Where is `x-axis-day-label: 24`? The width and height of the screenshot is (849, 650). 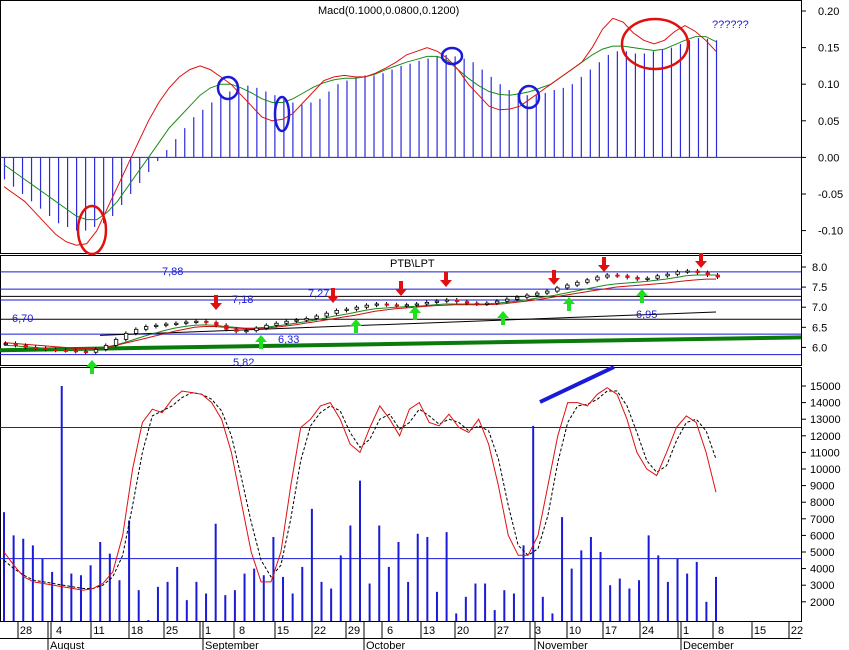
x-axis-day-label: 24 is located at coordinates (648, 631).